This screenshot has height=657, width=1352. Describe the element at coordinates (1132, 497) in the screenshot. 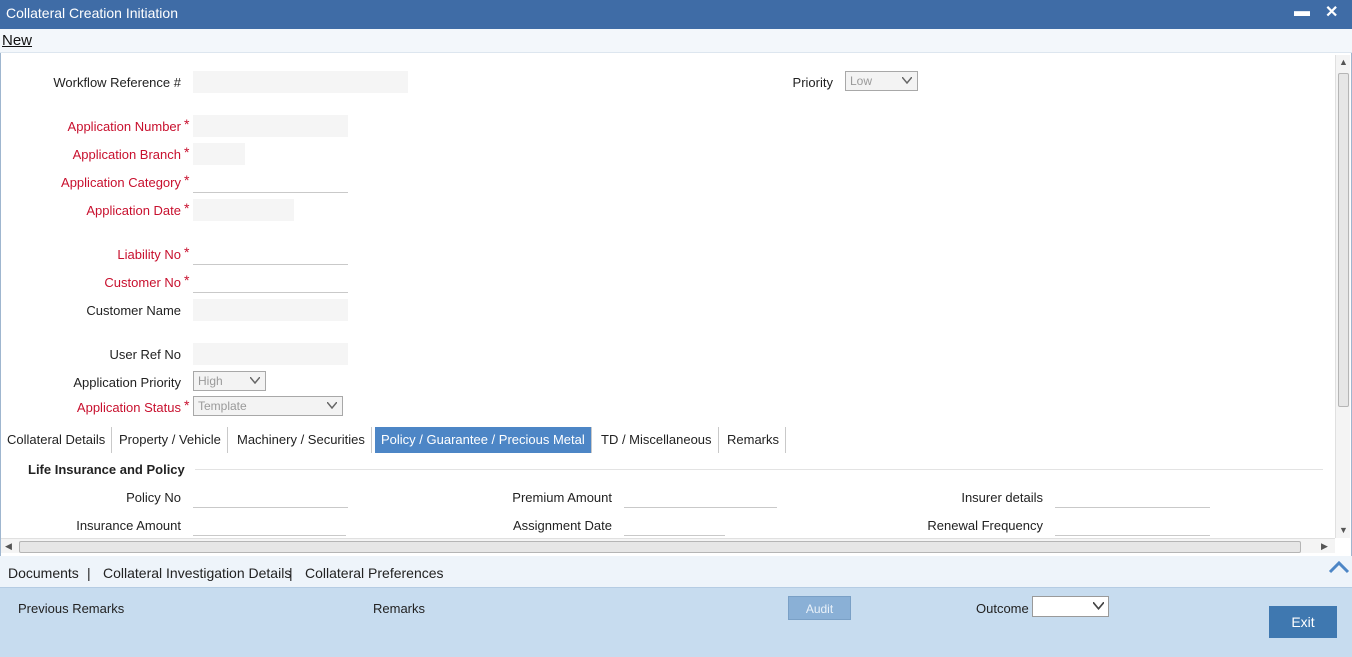

I see `insurer-details-field` at that location.